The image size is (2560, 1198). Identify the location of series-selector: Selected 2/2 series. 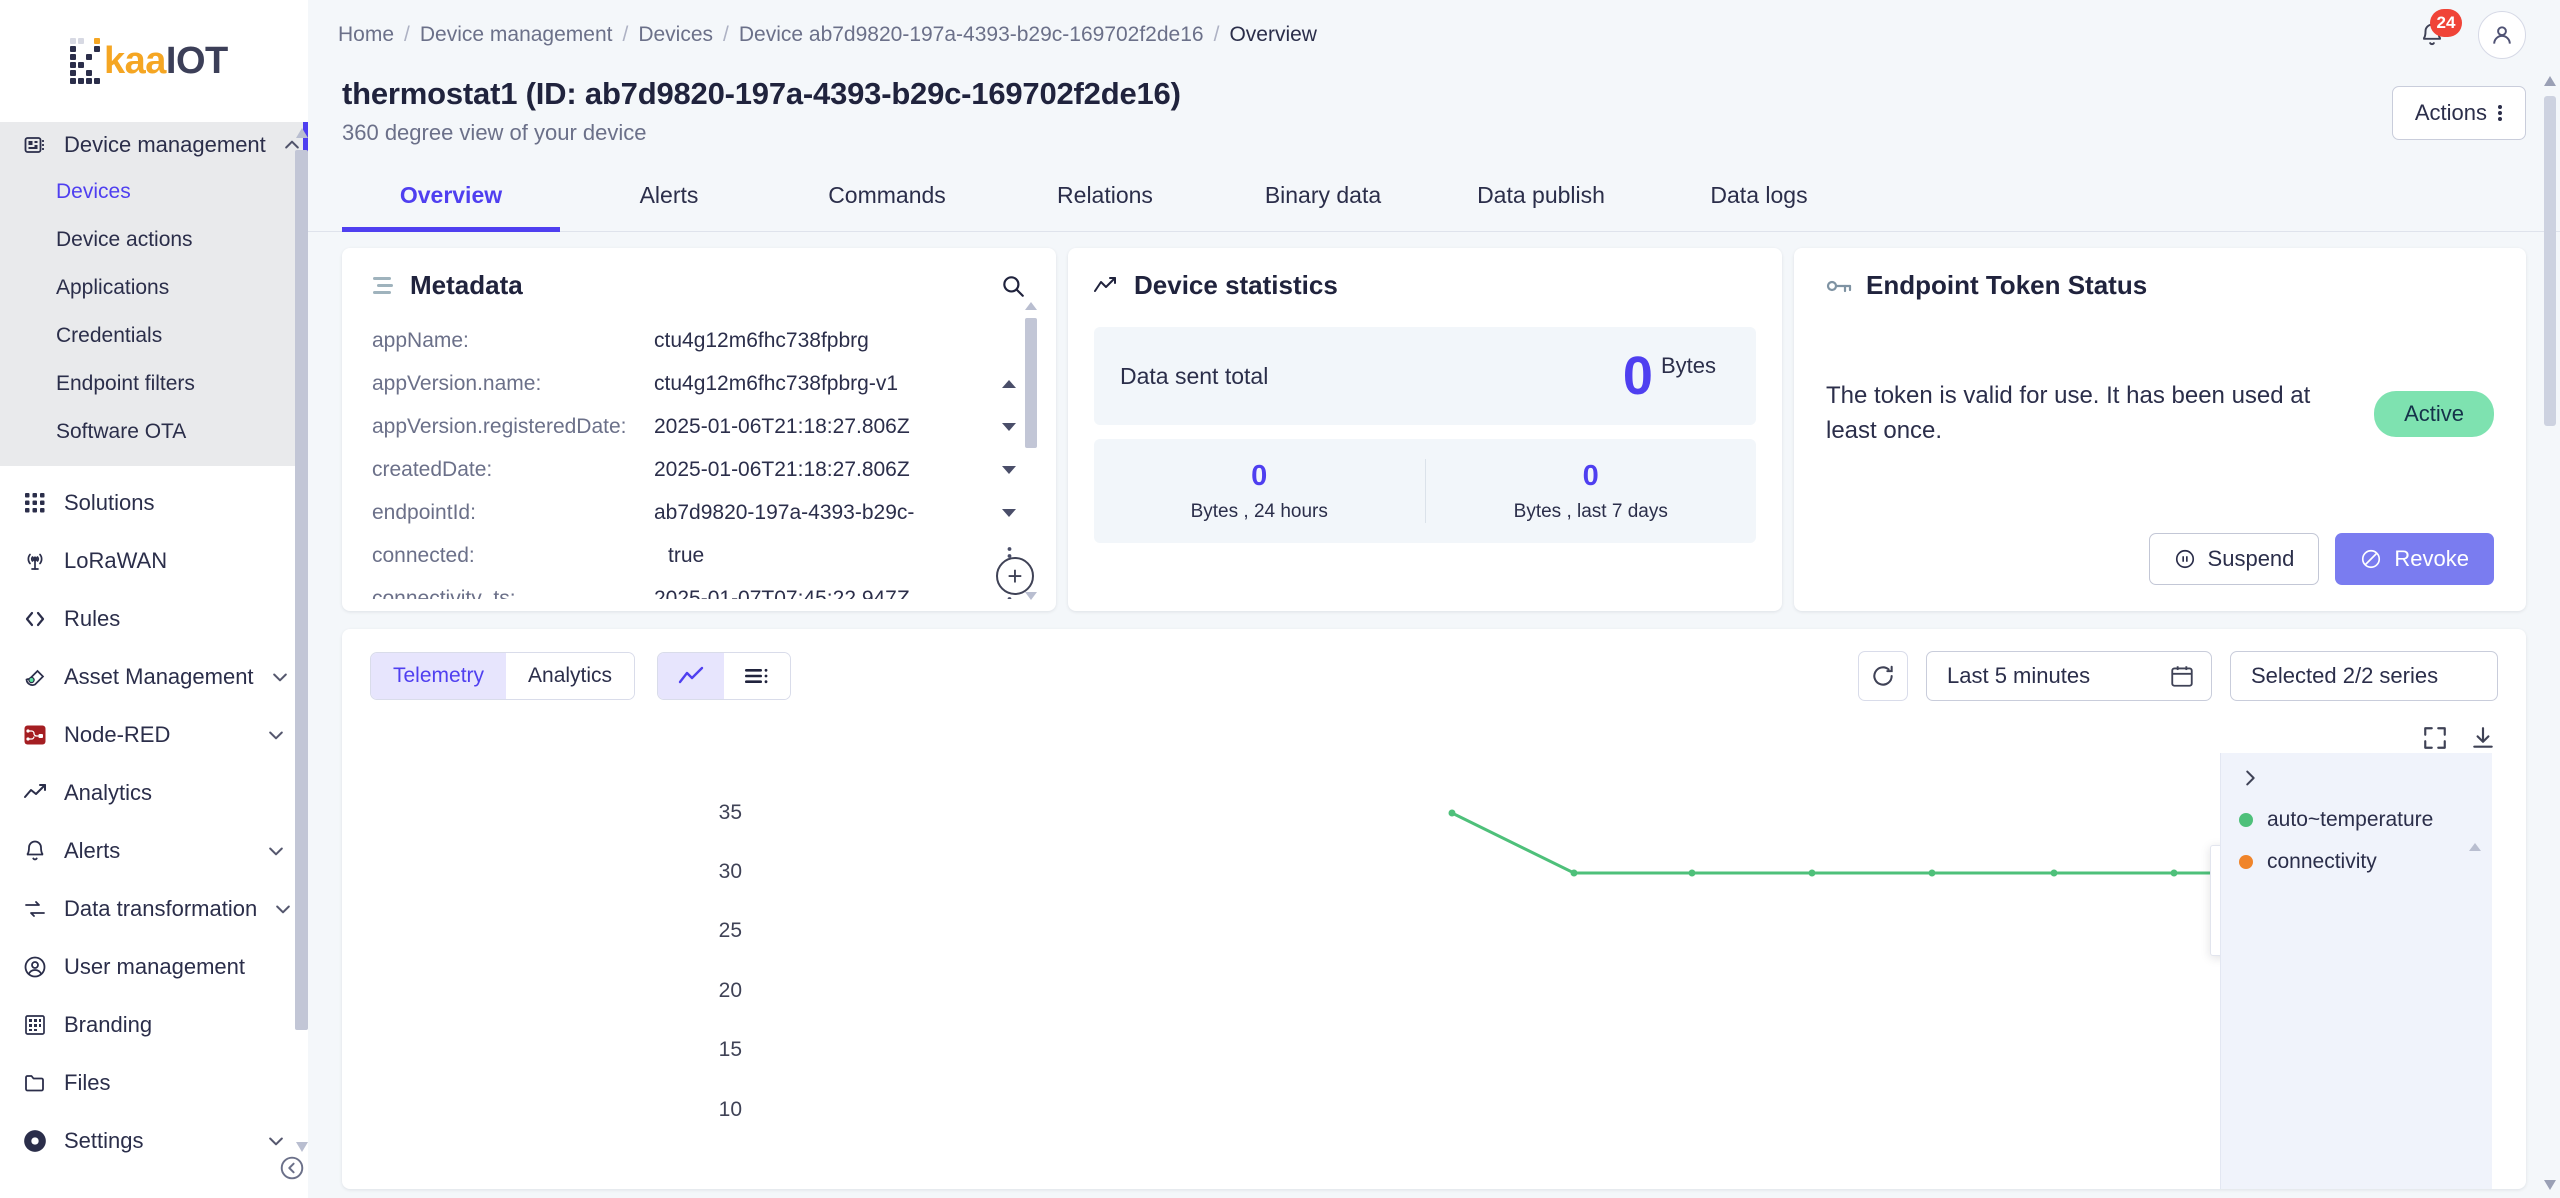
(2364, 676).